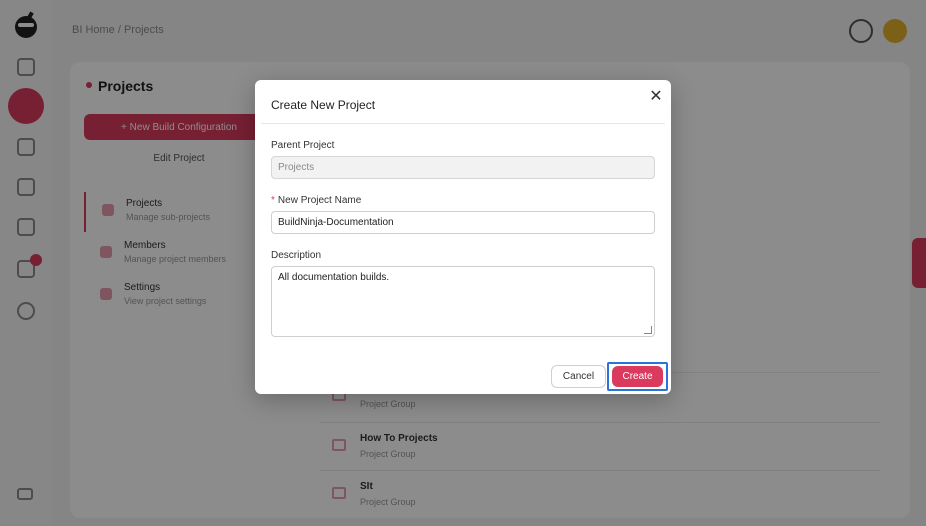  What do you see at coordinates (578, 376) in the screenshot?
I see `cancel-button: Cancel` at bounding box center [578, 376].